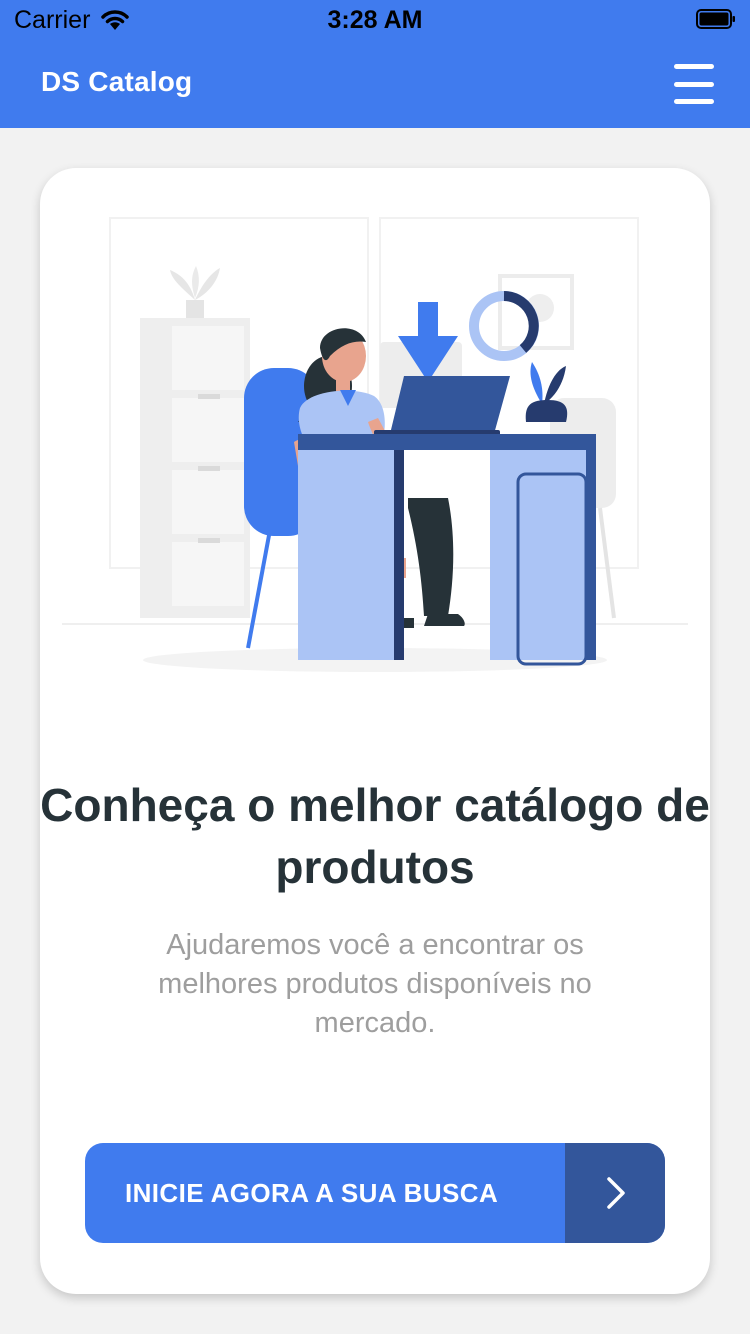 This screenshot has height=1334, width=750. Describe the element at coordinates (312, 1193) in the screenshot. I see `start-search-button-label: INICIE AGORA A SUA BUSCA` at that location.